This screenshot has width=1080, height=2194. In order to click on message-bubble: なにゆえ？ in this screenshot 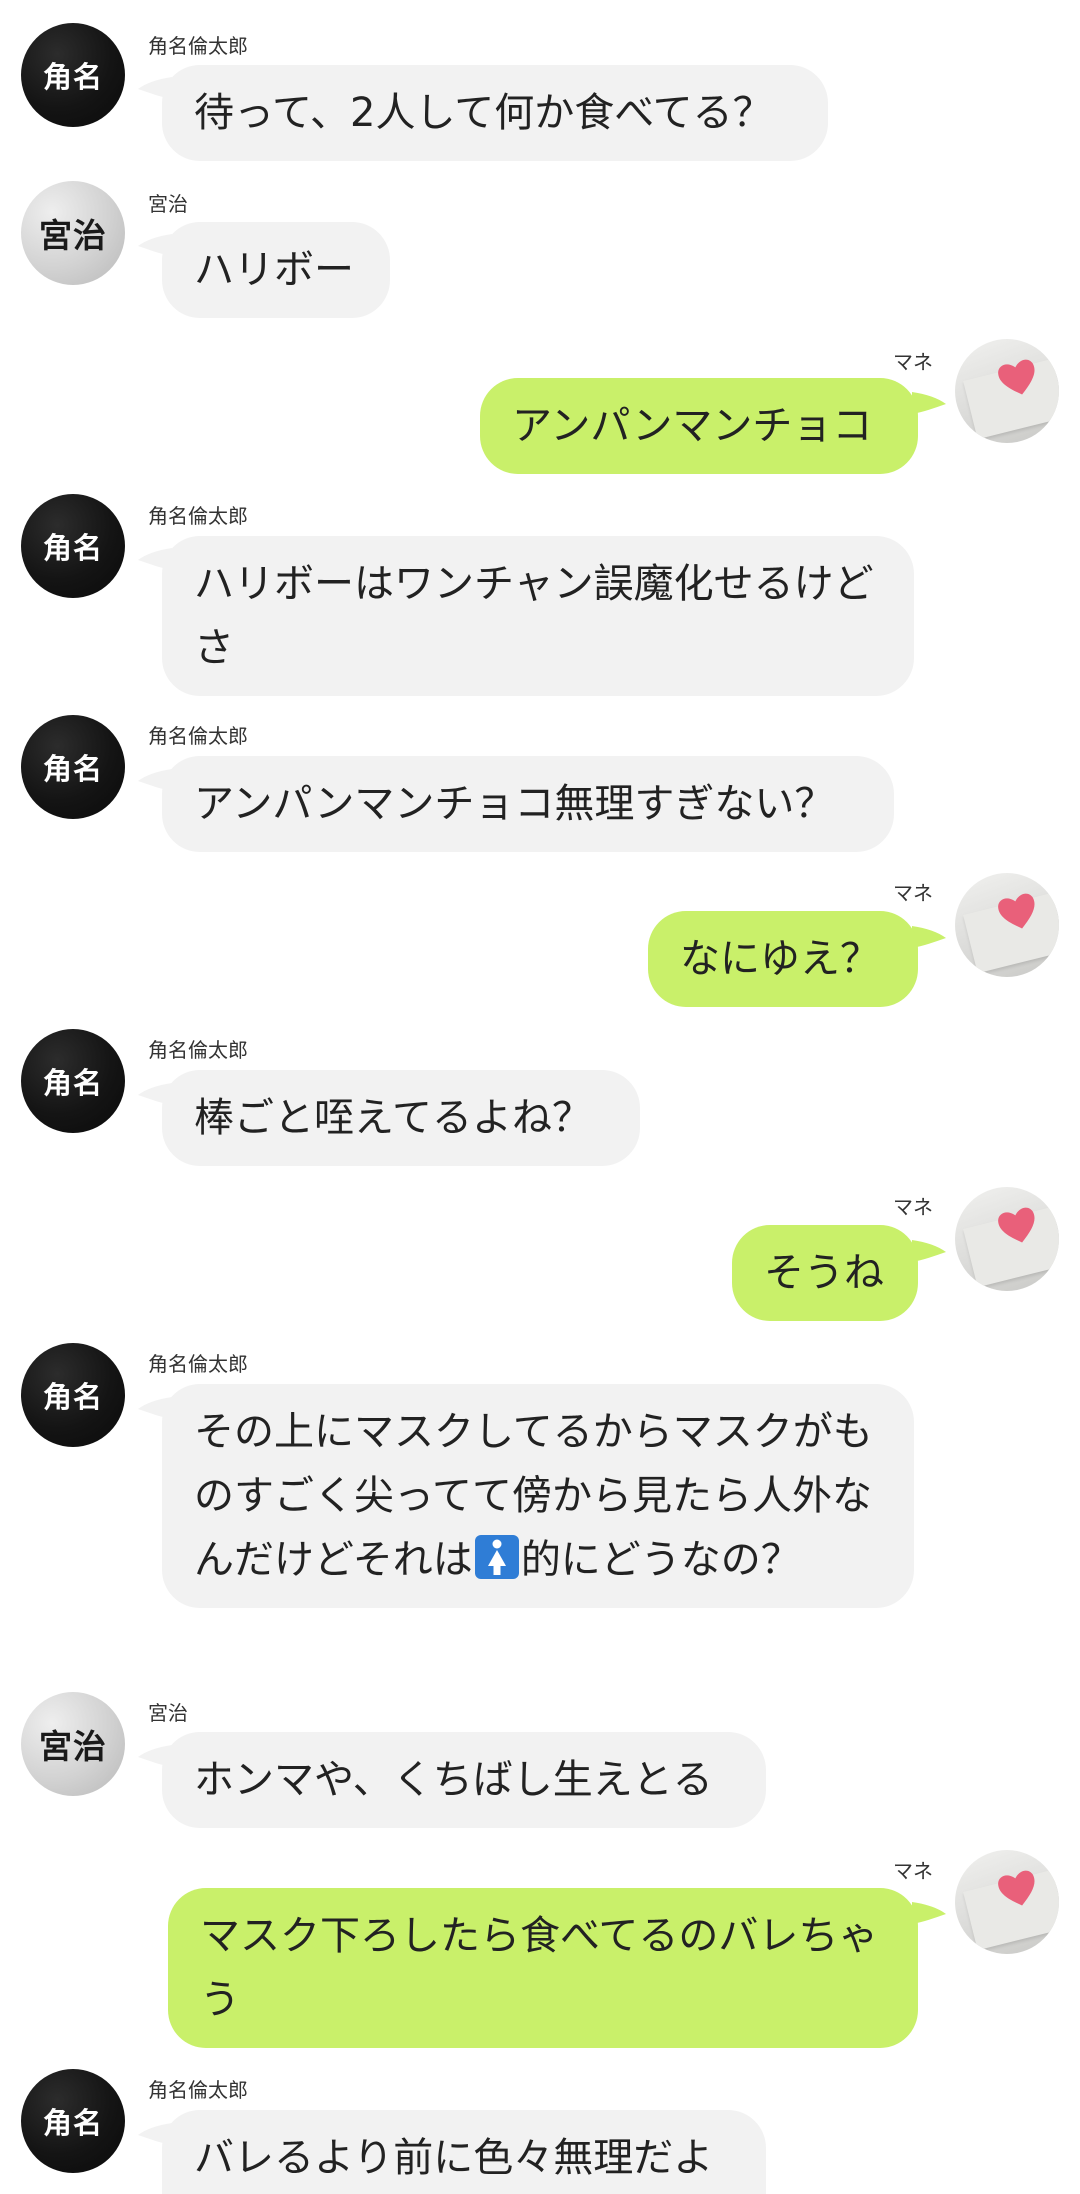, I will do `click(783, 959)`.